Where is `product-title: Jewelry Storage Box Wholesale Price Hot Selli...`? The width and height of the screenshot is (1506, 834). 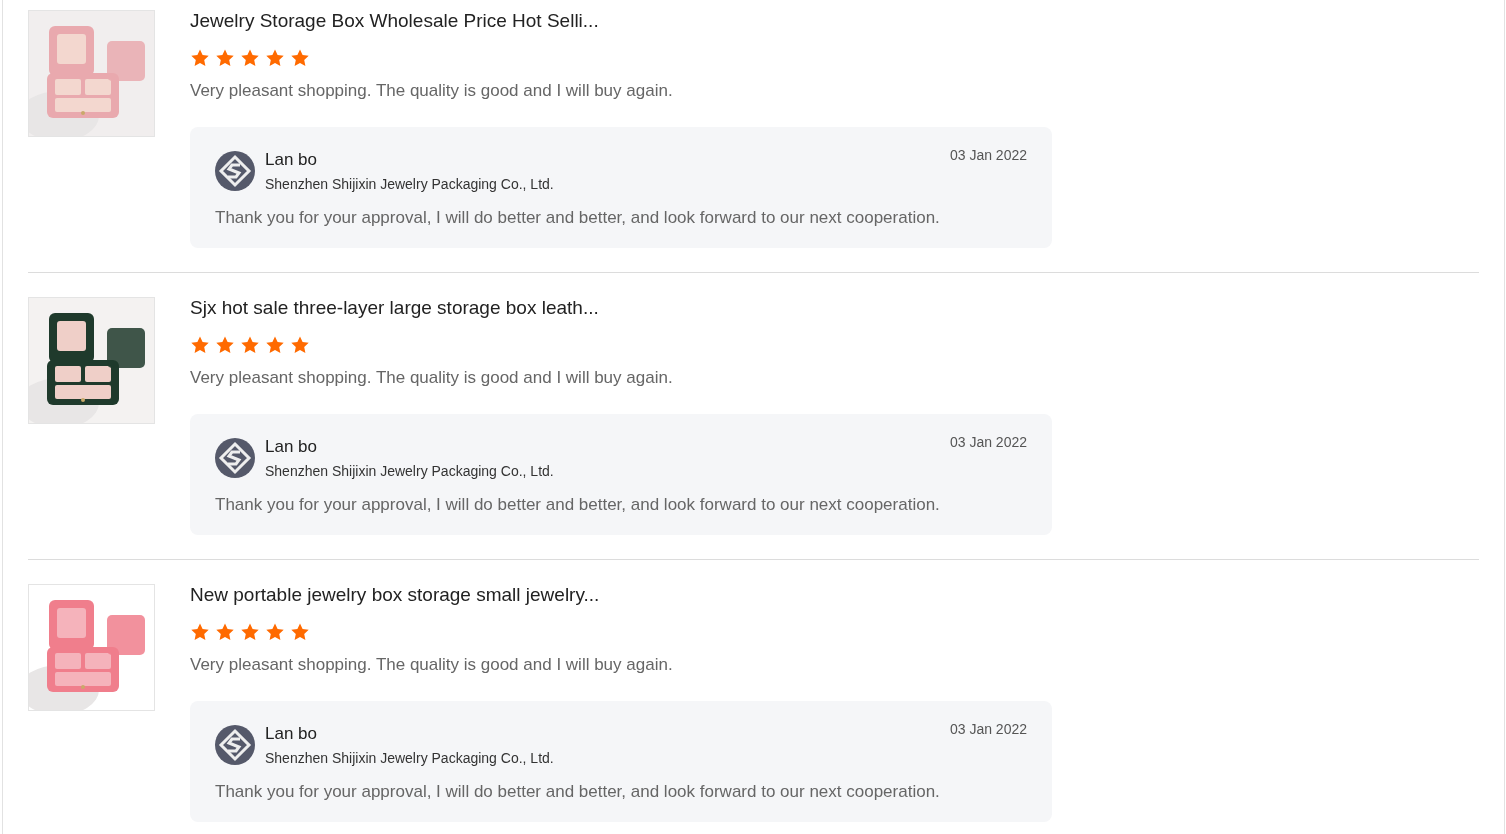
product-title: Jewelry Storage Box Wholesale Price Hot Selli... is located at coordinates (621, 21).